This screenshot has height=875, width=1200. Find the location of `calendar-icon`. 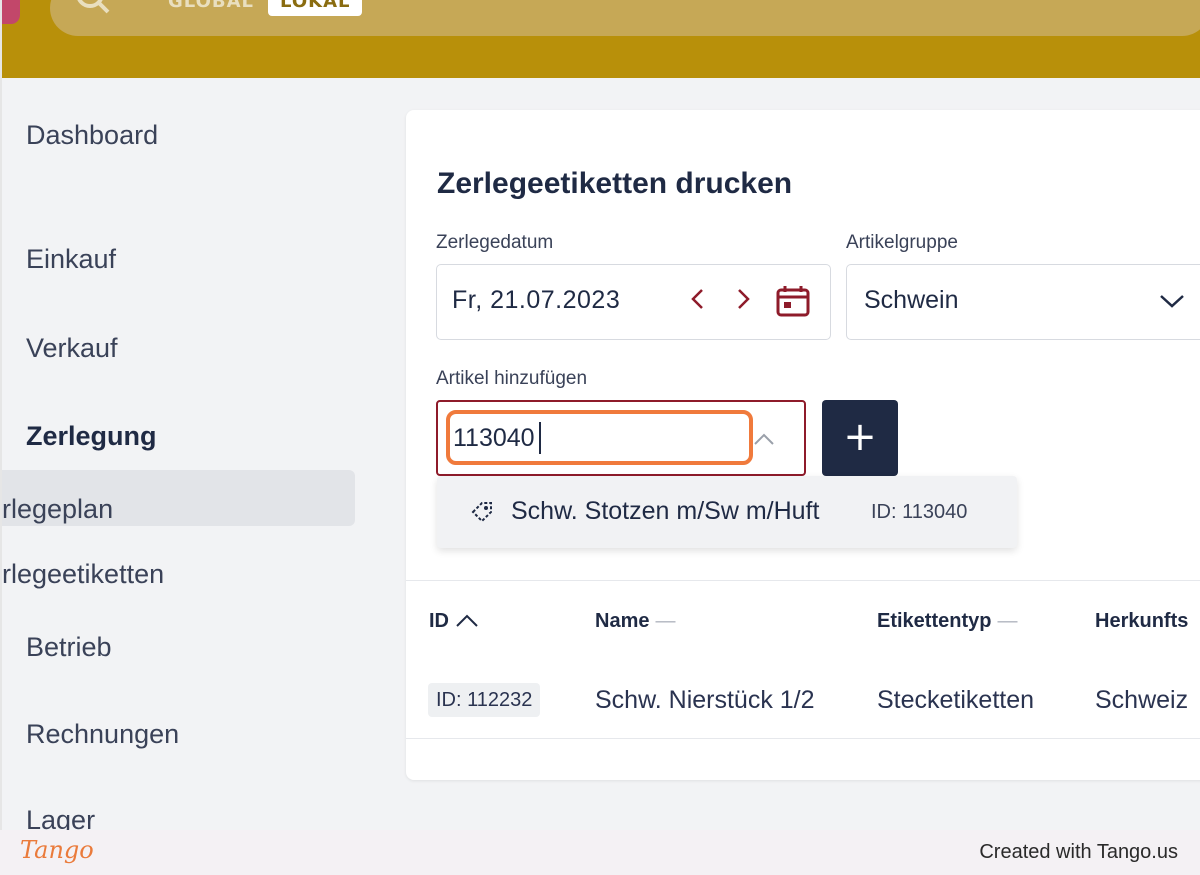

calendar-icon is located at coordinates (793, 301).